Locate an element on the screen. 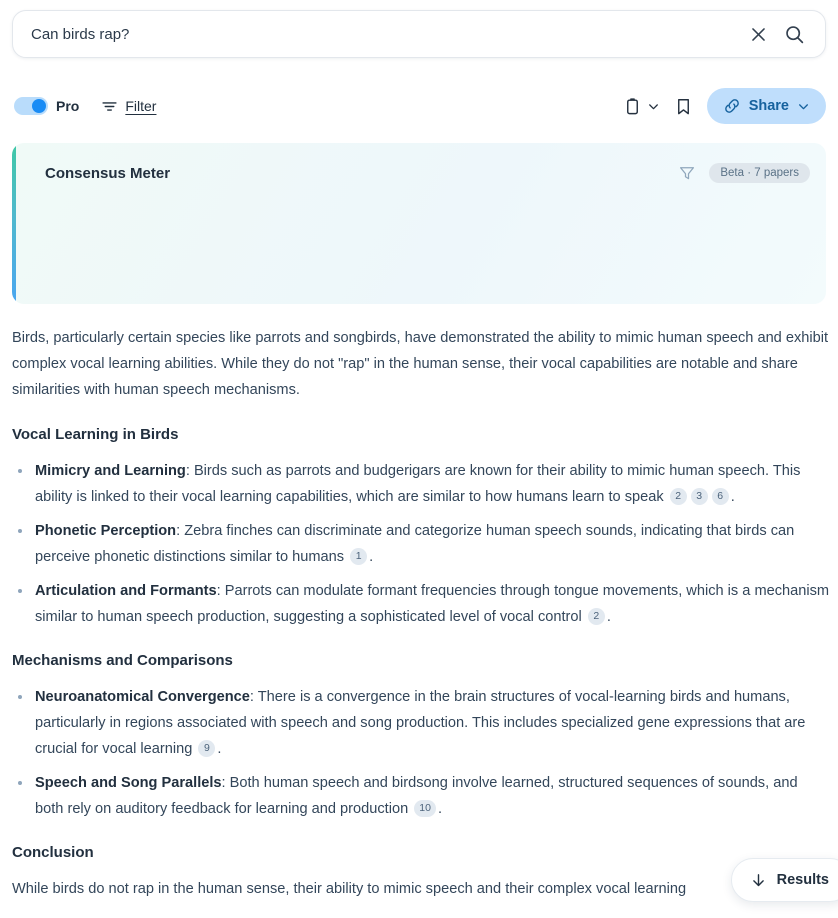 This screenshot has width=838, height=918. pro-toggle: Pro is located at coordinates (46, 106).